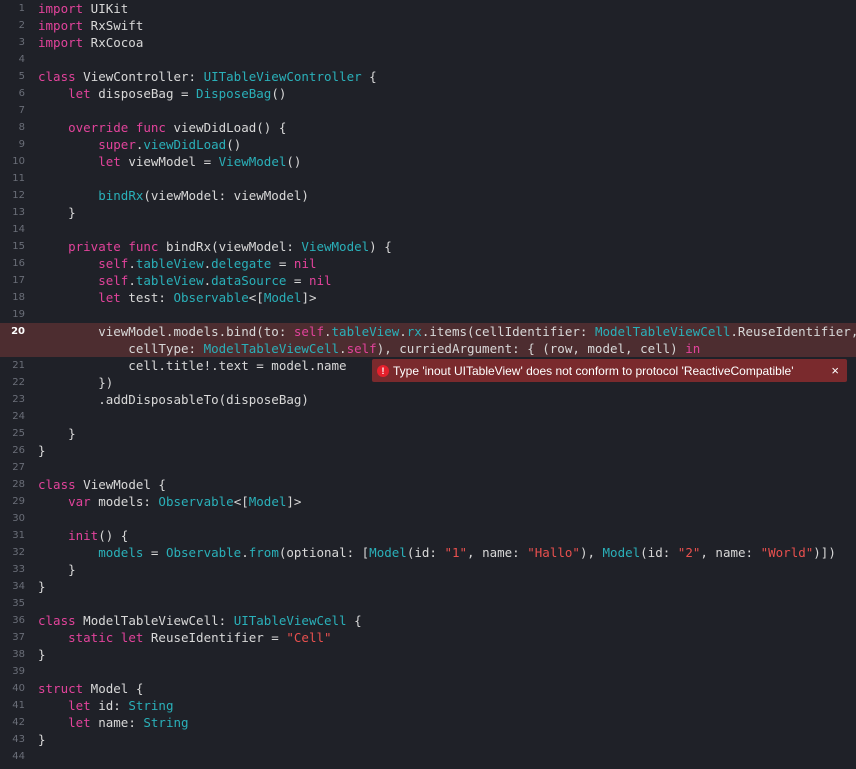 This screenshot has height=769, width=856. Describe the element at coordinates (294, 161) in the screenshot. I see `code-token: ()` at that location.